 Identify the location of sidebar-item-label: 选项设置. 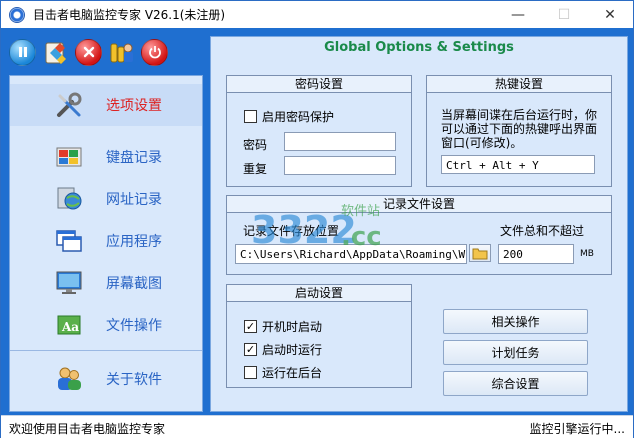
(134, 106).